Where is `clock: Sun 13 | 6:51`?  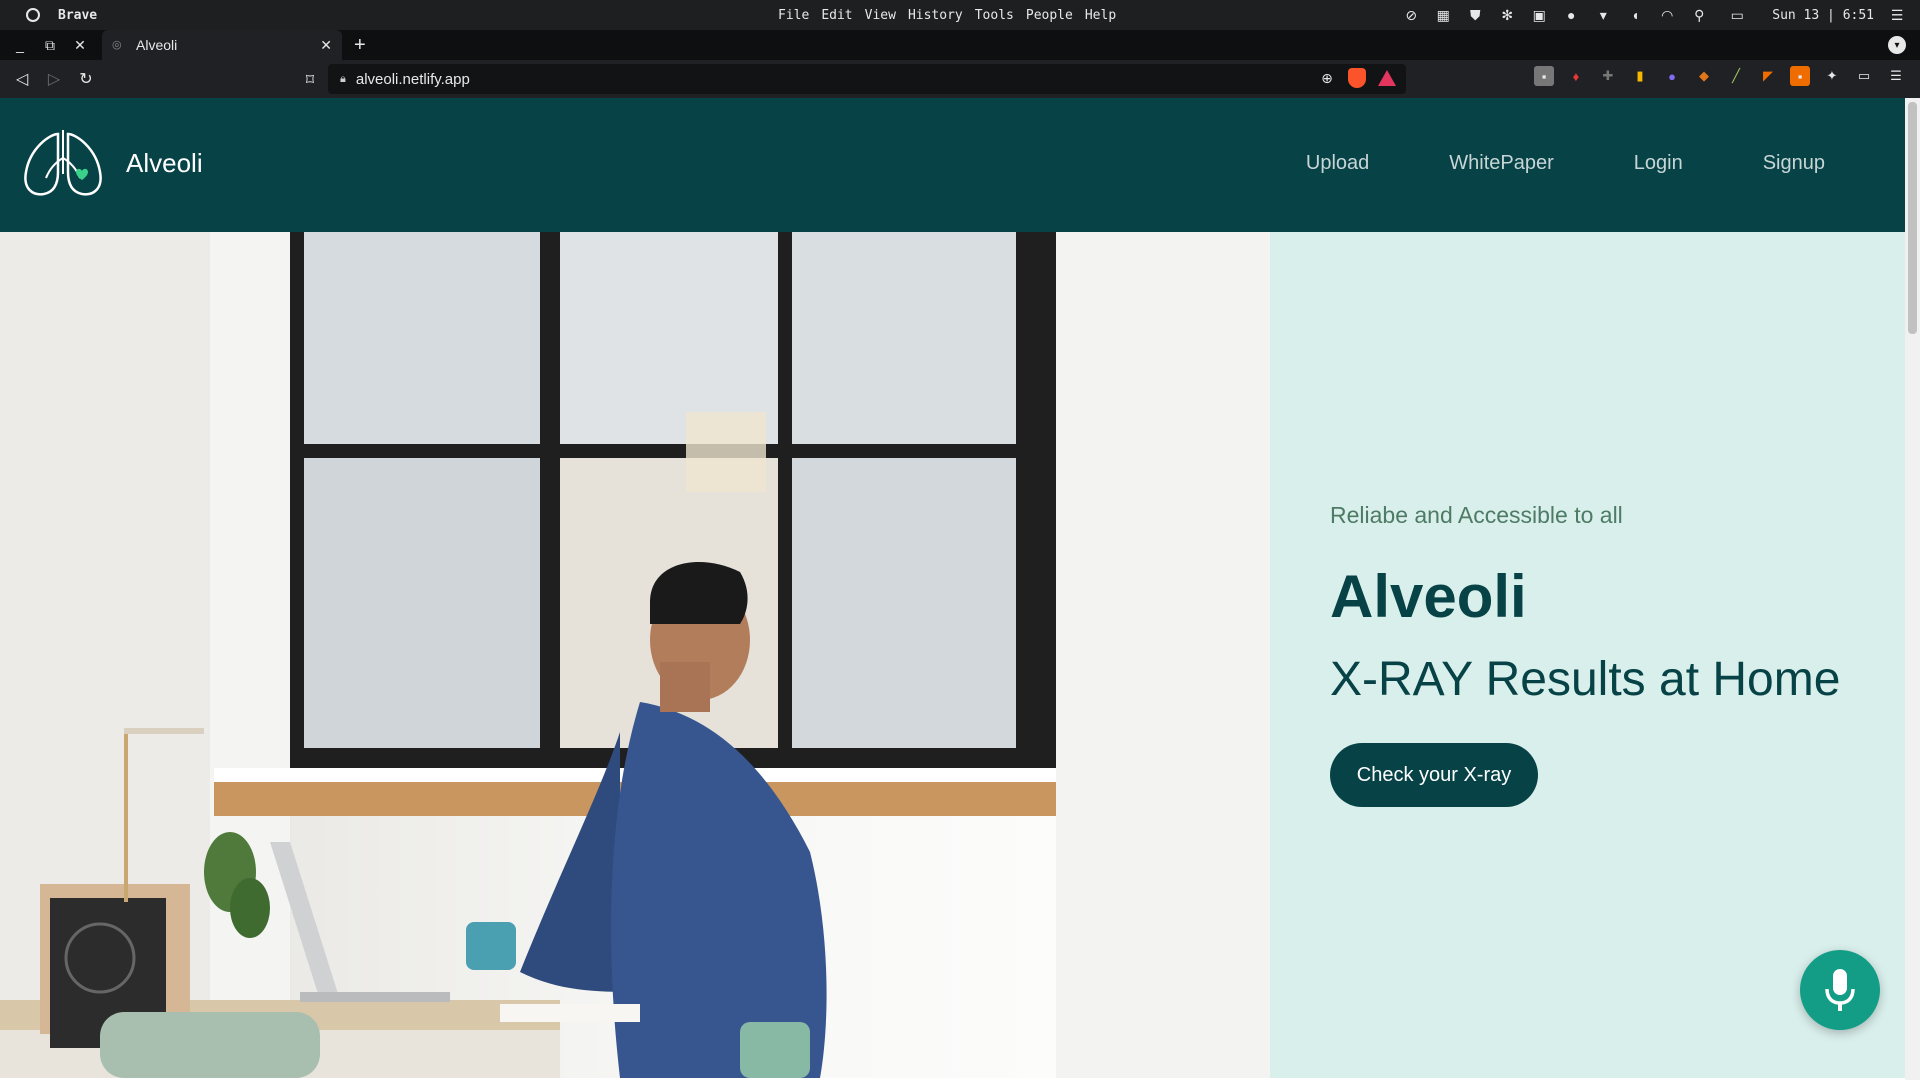
clock: Sun 13 | 6:51 is located at coordinates (1823, 15).